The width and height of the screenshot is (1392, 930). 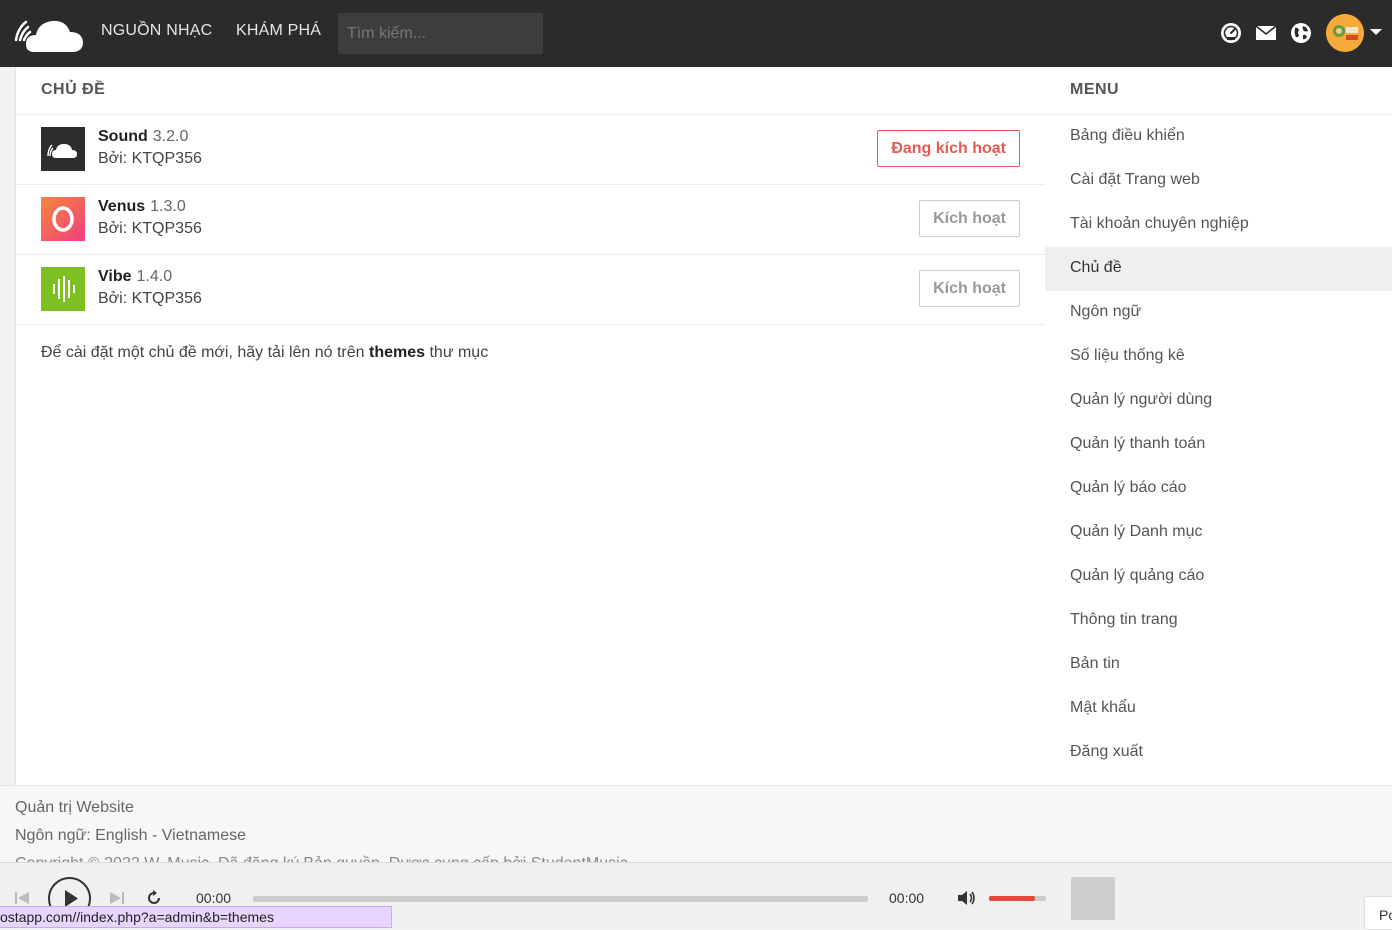 What do you see at coordinates (1218, 91) in the screenshot?
I see `sidebar-title: MENU` at bounding box center [1218, 91].